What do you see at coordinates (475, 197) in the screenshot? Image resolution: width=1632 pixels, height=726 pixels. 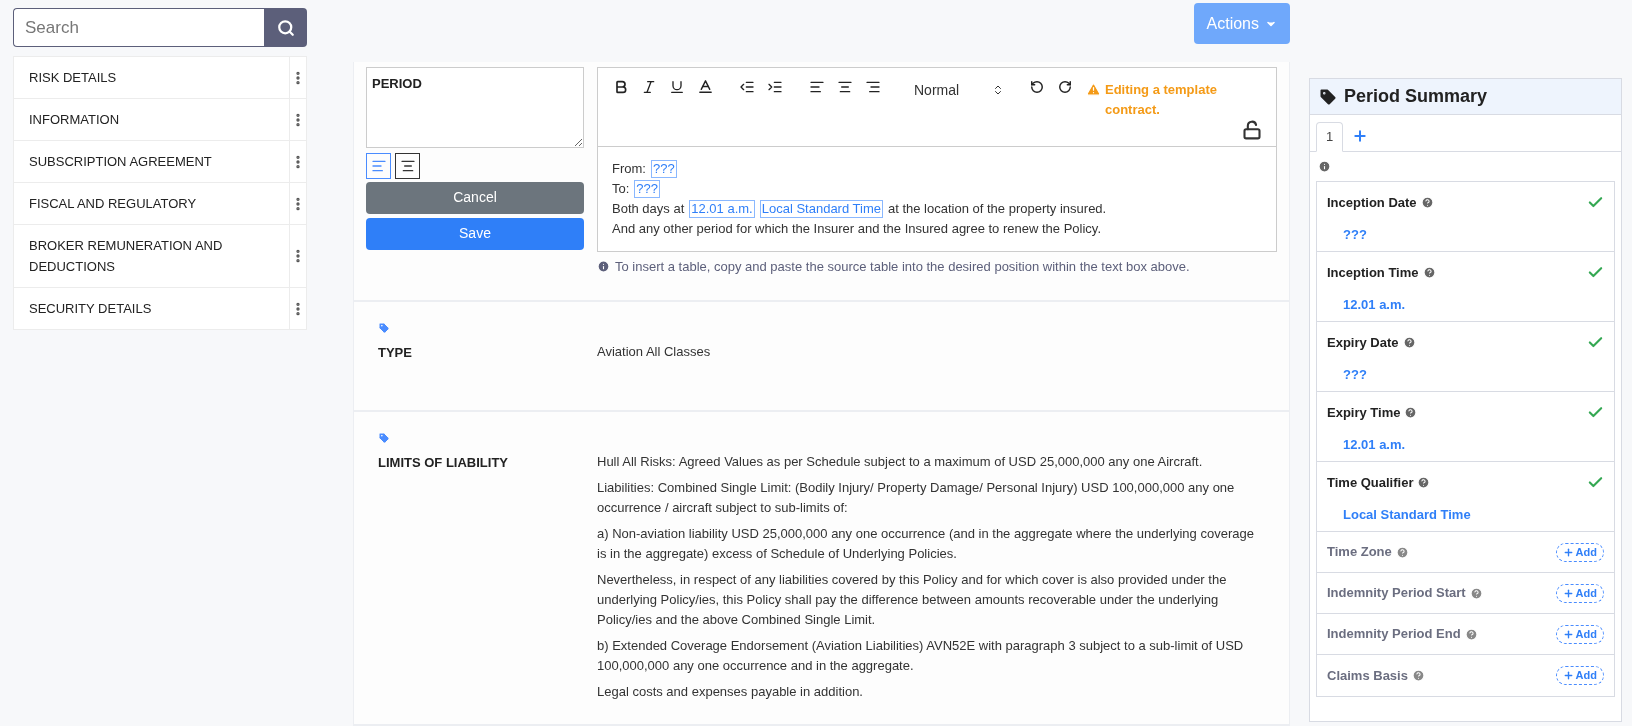 I see `cancel-button: Cancel` at bounding box center [475, 197].